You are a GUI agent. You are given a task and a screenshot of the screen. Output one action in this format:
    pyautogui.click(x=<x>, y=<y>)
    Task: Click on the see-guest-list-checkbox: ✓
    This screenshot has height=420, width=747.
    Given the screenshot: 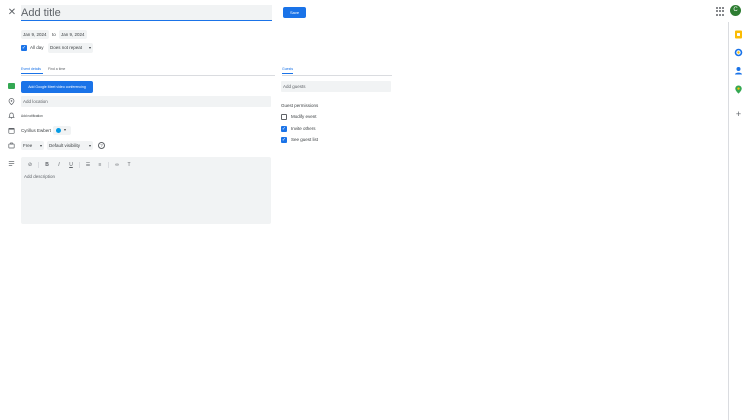 What is the action you would take?
    pyautogui.click(x=284, y=140)
    